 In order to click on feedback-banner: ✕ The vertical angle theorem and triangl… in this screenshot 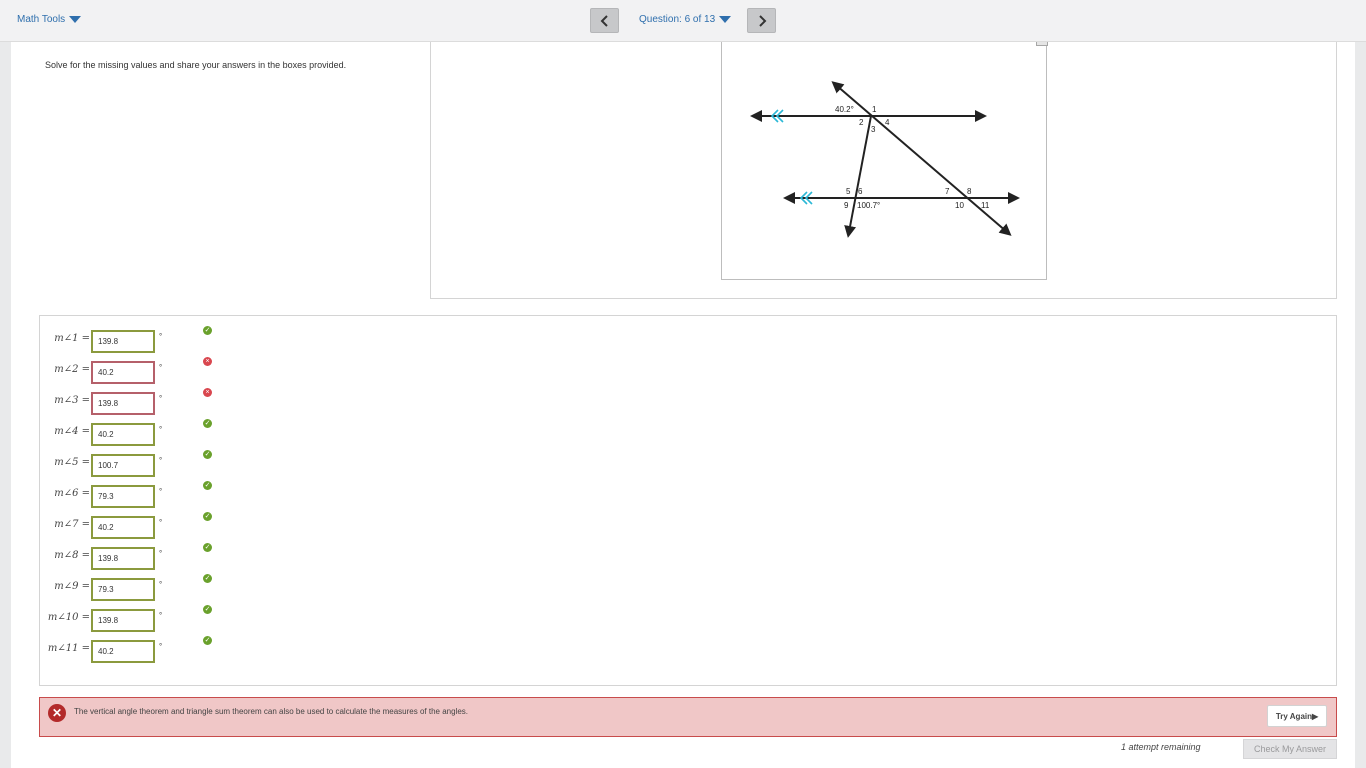, I will do `click(688, 717)`.